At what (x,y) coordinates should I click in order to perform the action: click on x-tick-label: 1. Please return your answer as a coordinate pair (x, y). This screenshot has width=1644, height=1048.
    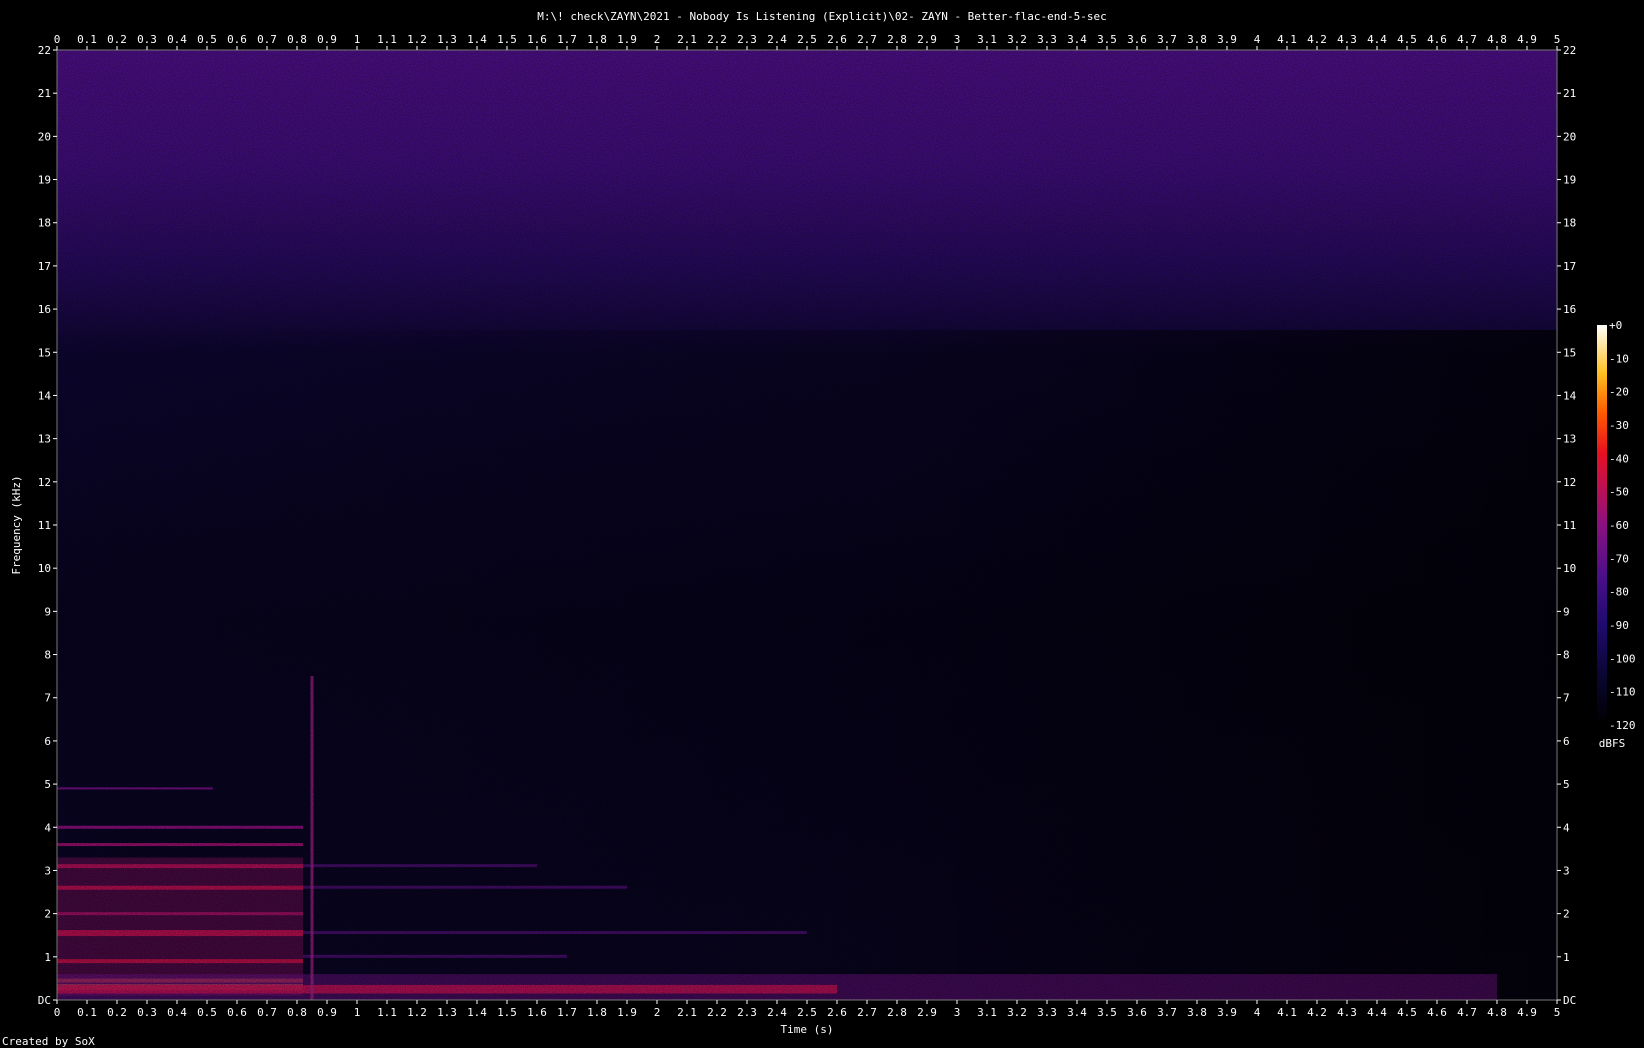
    Looking at the image, I should click on (357, 39).